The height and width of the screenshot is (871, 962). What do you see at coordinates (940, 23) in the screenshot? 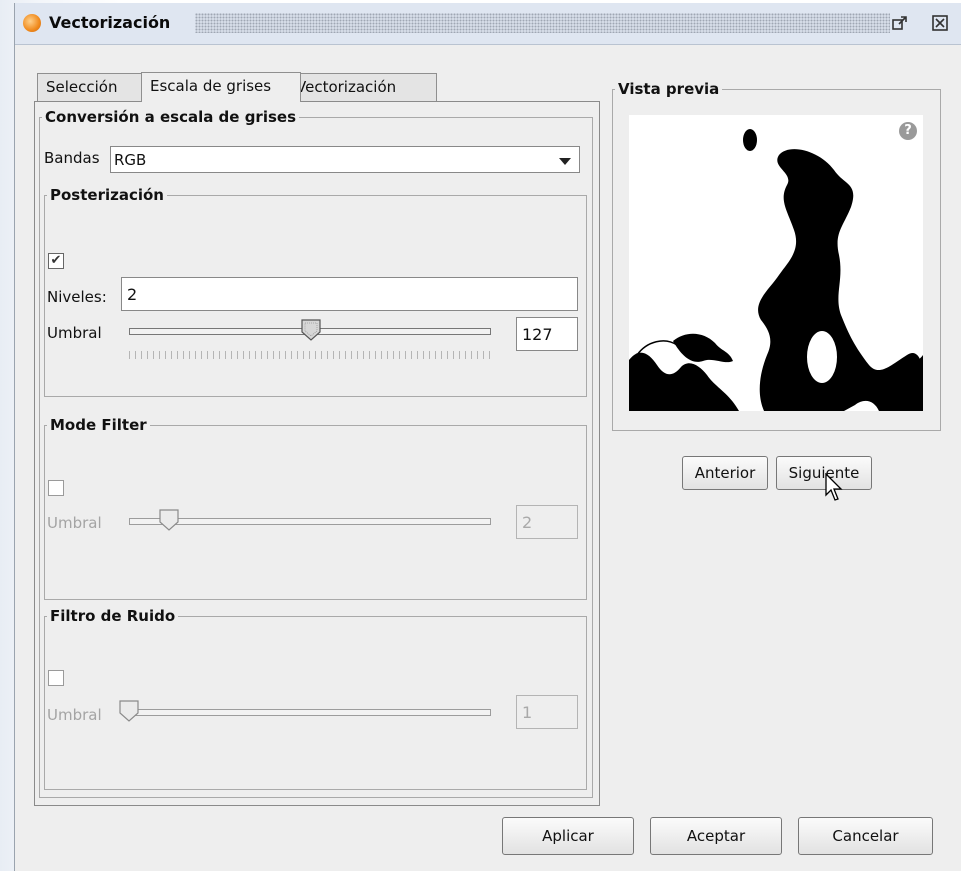
I see `close-icon` at bounding box center [940, 23].